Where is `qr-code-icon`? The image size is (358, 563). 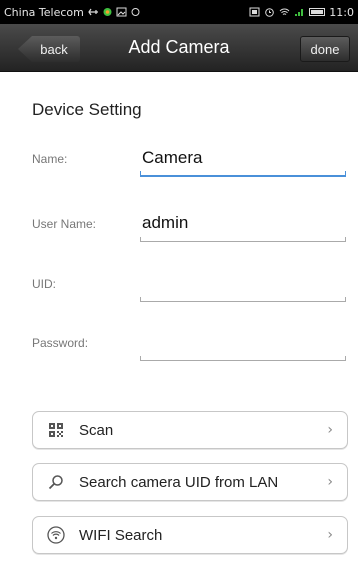
qr-code-icon is located at coordinates (56, 430).